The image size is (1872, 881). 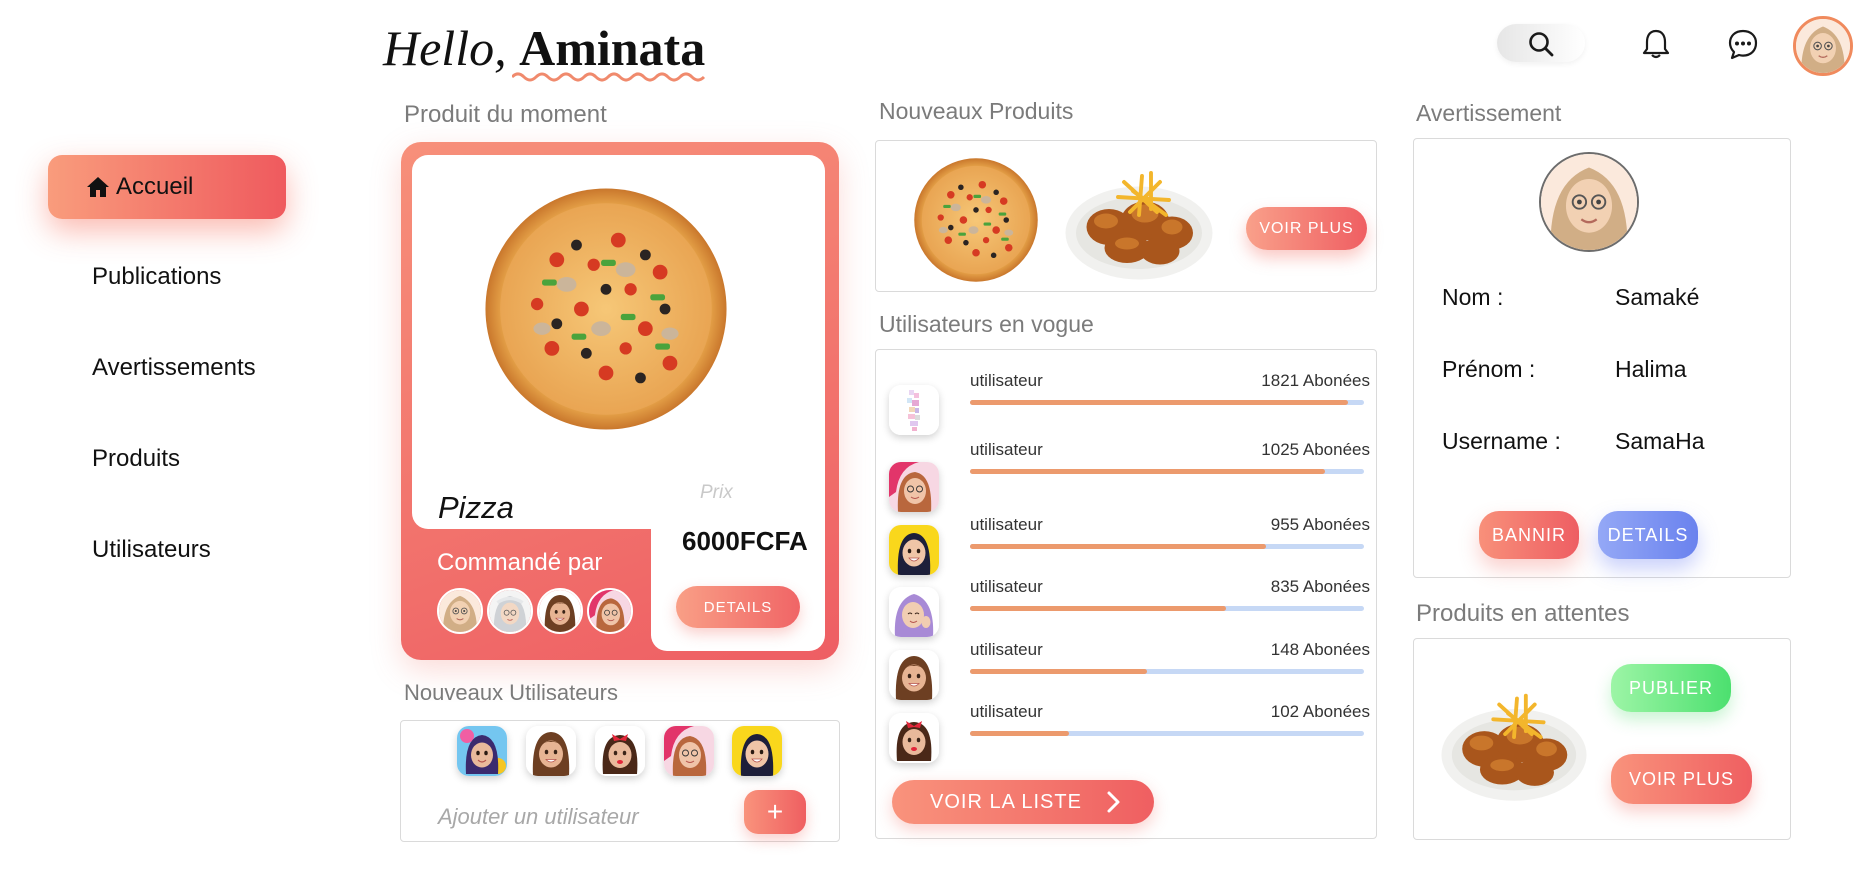 What do you see at coordinates (538, 817) in the screenshot?
I see `add-user-input: Ajouter un utilisateur` at bounding box center [538, 817].